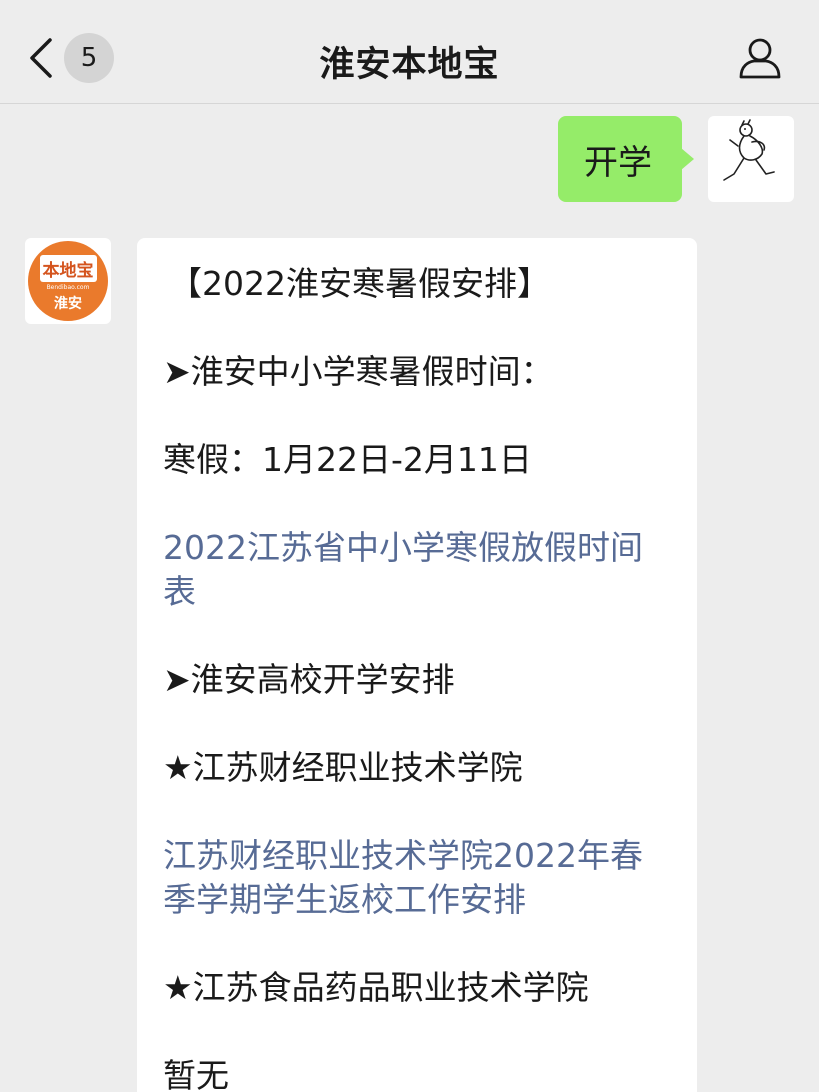 The width and height of the screenshot is (819, 1092). Describe the element at coordinates (376, 987) in the screenshot. I see `school-name: ★江苏食品药品职业技术学院` at that location.